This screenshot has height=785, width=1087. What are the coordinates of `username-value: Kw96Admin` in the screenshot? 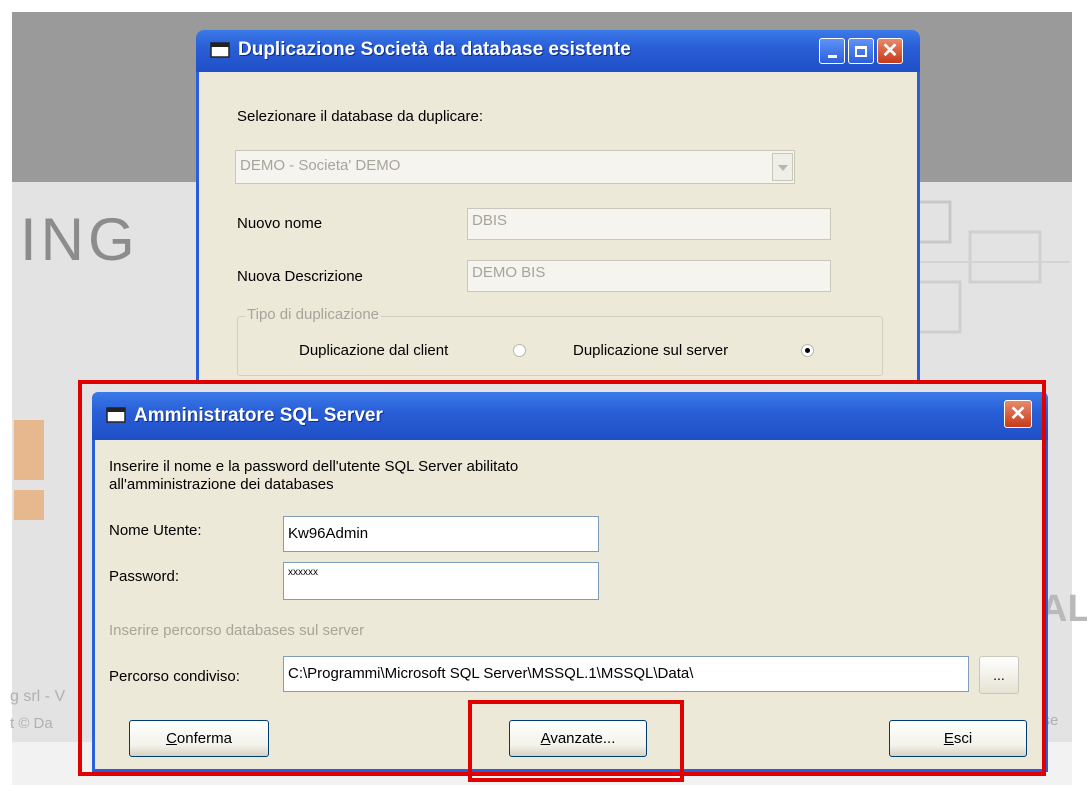 It's located at (328, 533).